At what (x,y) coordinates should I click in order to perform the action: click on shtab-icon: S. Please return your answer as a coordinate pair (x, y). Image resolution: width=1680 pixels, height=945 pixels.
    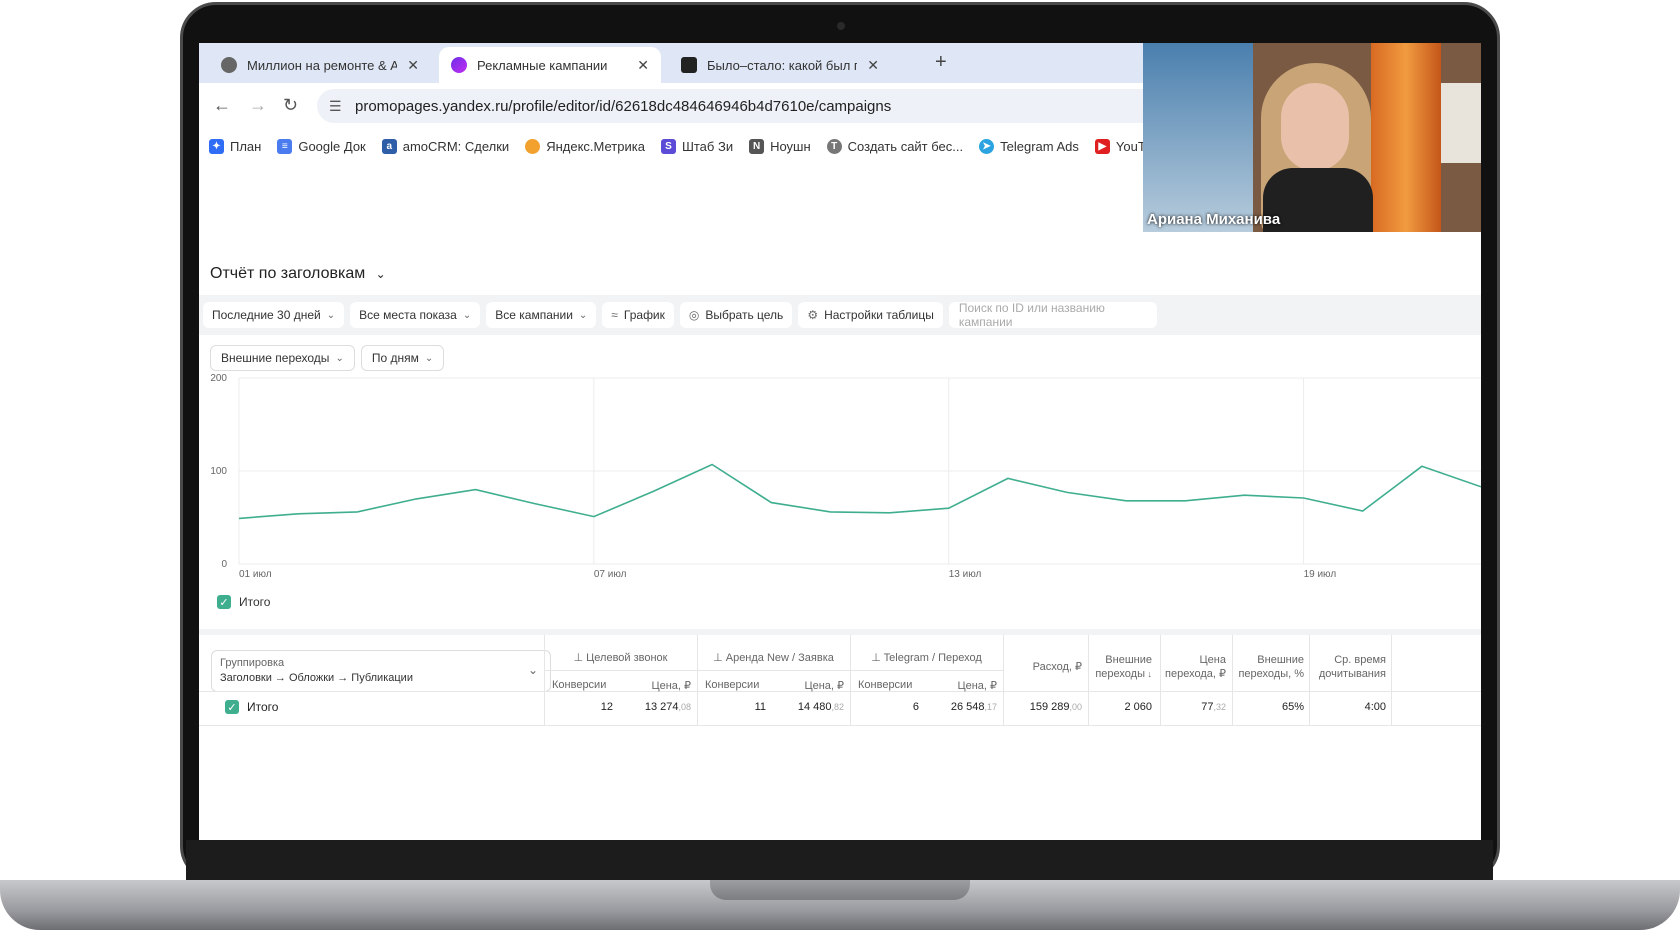
    Looking at the image, I should click on (668, 146).